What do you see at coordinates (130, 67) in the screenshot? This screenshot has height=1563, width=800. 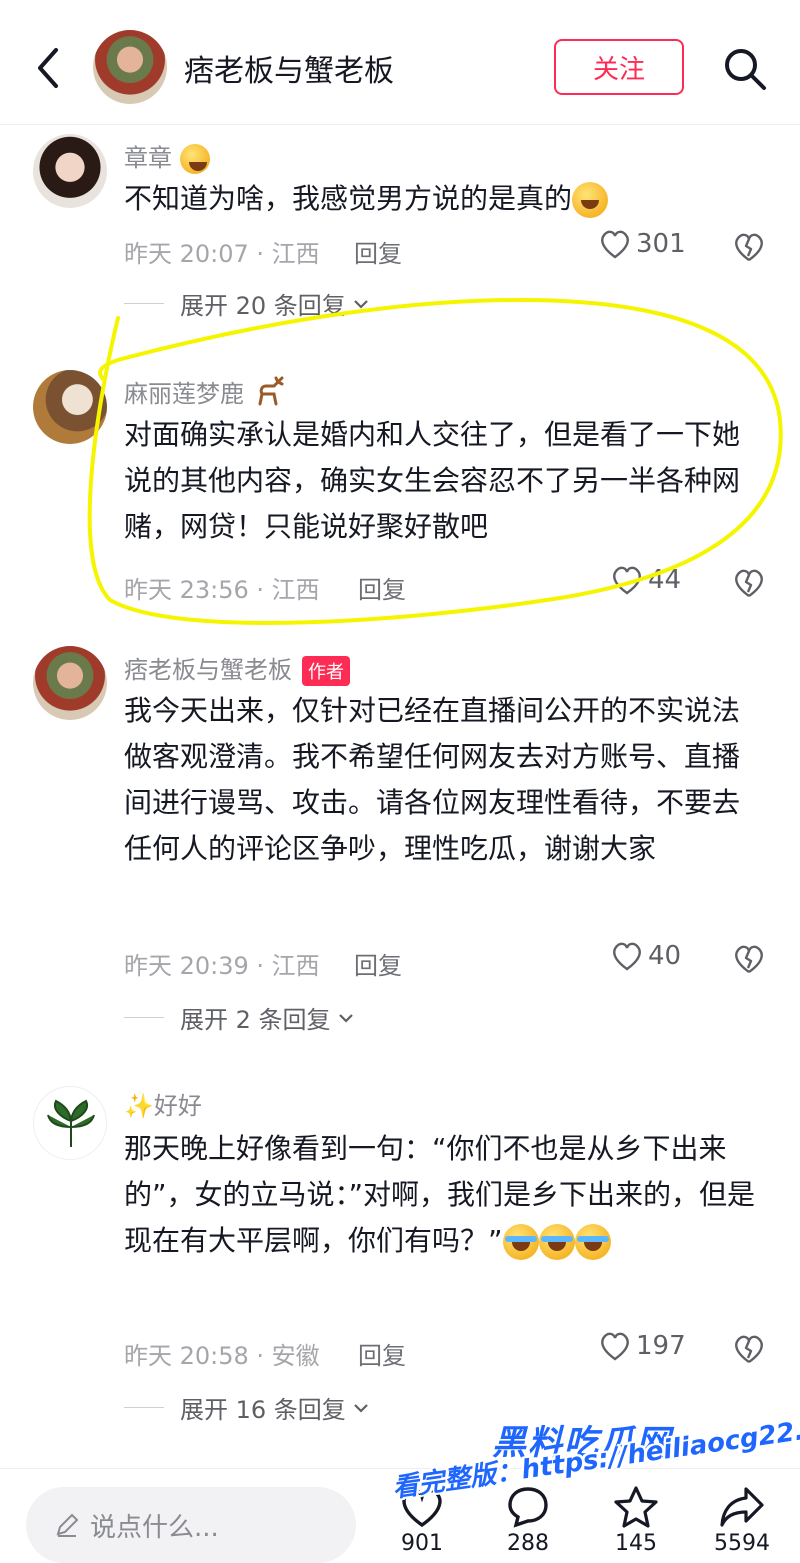 I see `author-avatar` at bounding box center [130, 67].